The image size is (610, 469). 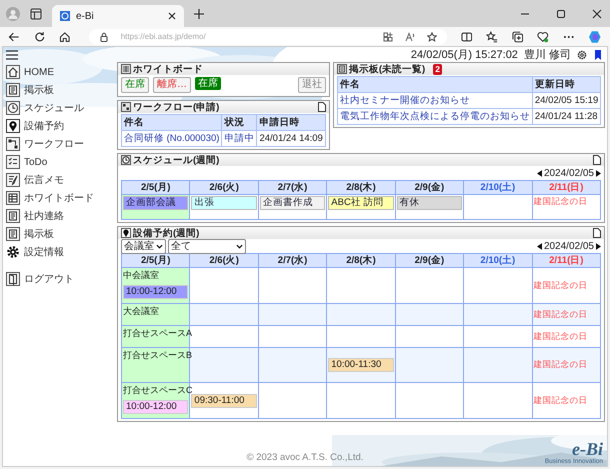 What do you see at coordinates (429, 203) in the screenshot?
I see `event-chip: 有休` at bounding box center [429, 203].